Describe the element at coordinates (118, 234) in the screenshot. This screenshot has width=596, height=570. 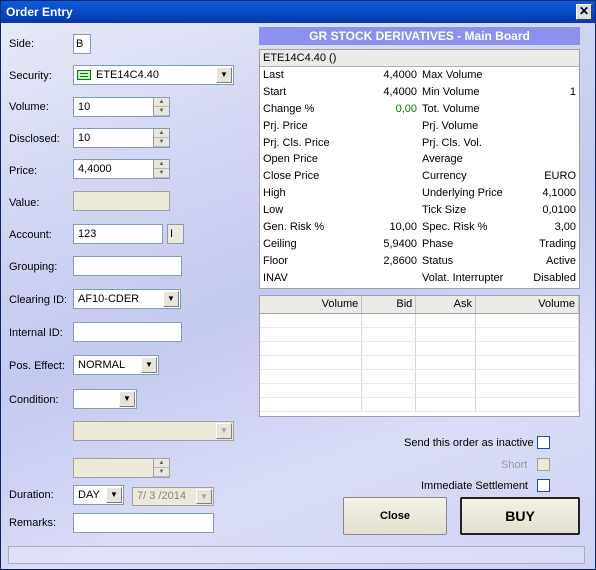
I see `account-input: 123` at that location.